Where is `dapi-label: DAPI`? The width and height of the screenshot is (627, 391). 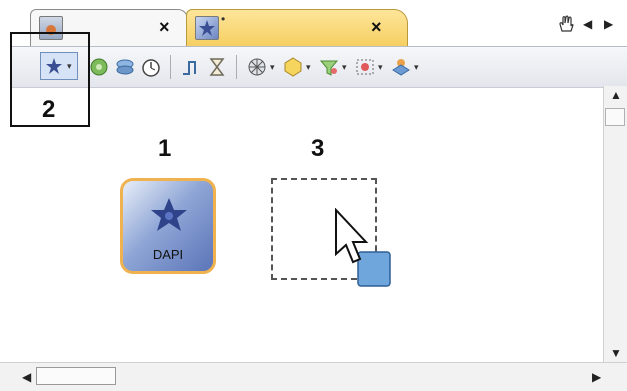
dapi-label: DAPI is located at coordinates (168, 254).